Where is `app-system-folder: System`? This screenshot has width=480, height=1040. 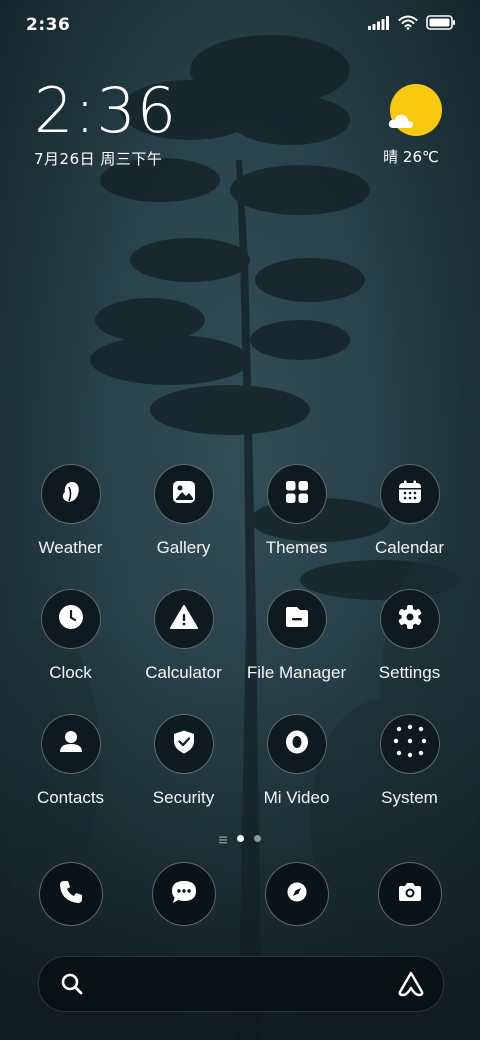
app-system-folder: System is located at coordinates (409, 761).